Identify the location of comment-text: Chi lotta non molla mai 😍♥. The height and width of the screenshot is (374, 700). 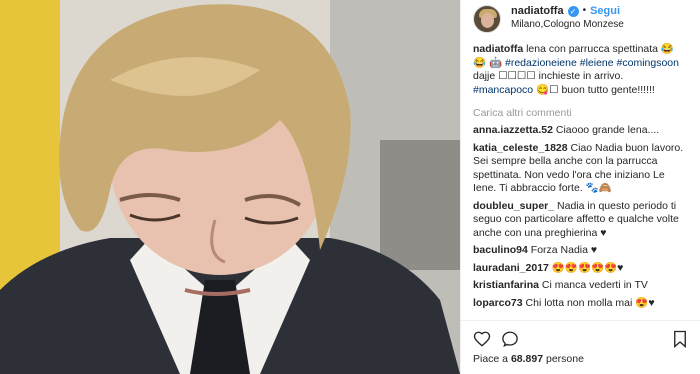
(590, 302).